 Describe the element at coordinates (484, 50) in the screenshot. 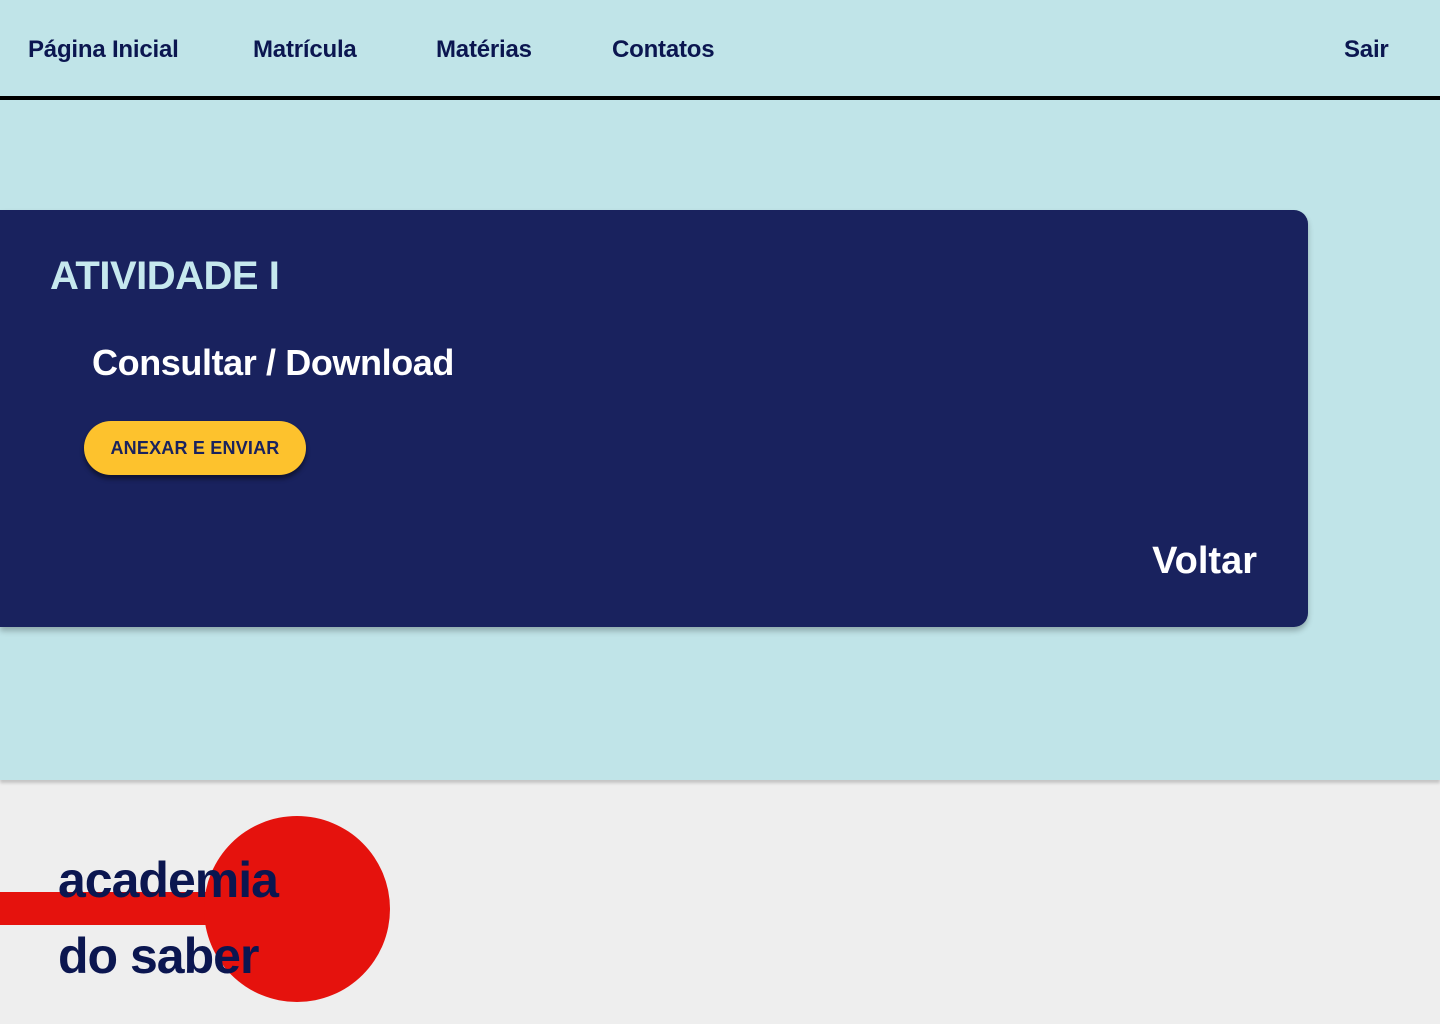

I see `nav-subjects-link: Matérias` at that location.